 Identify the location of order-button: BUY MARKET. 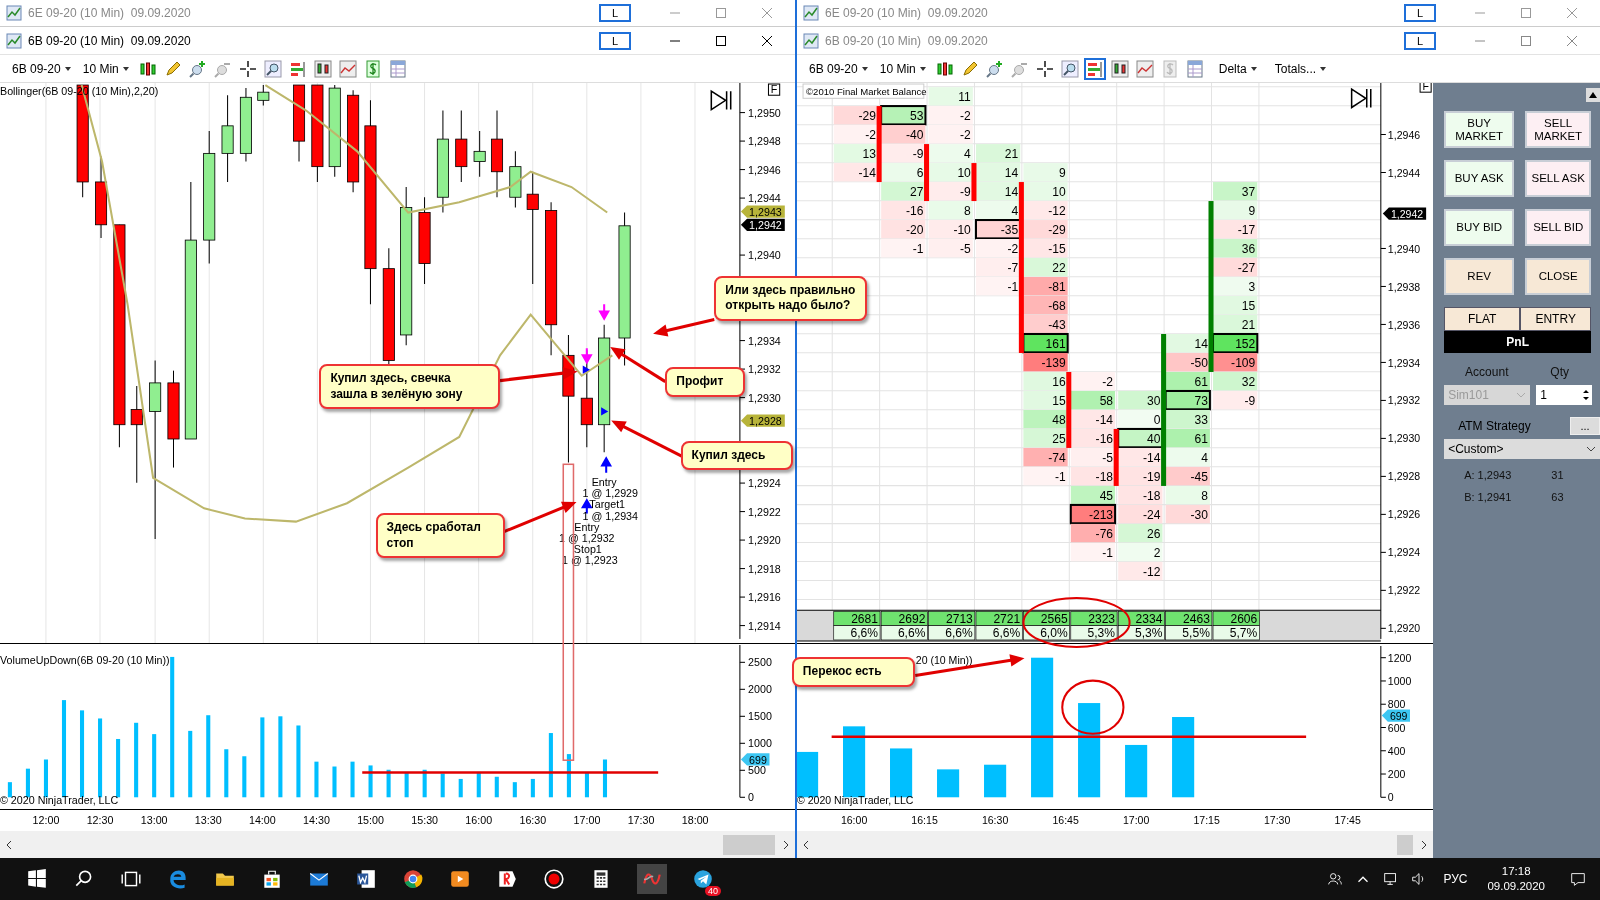
(1479, 129).